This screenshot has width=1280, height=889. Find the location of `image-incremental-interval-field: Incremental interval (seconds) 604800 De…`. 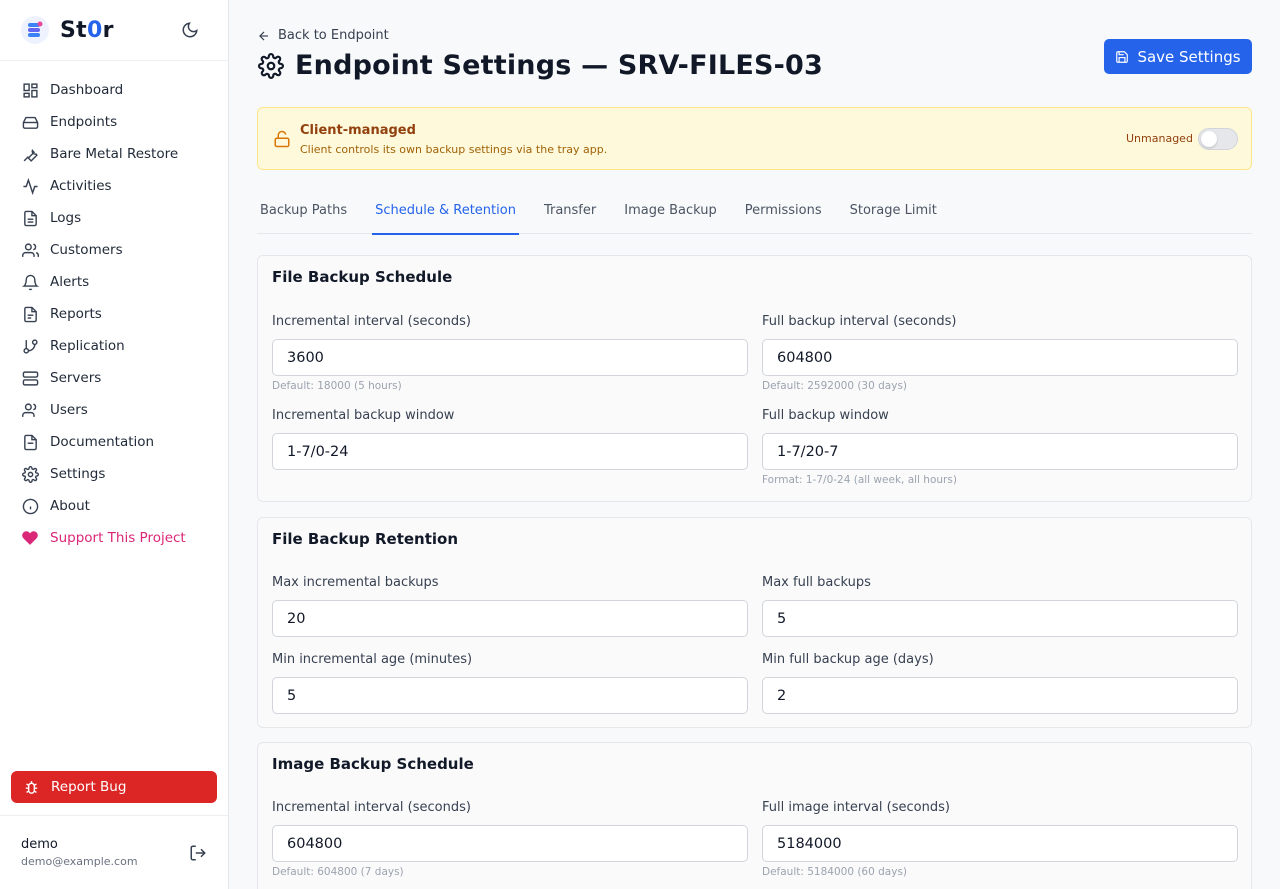

image-incremental-interval-field: Incremental interval (seconds) 604800 De… is located at coordinates (510, 839).